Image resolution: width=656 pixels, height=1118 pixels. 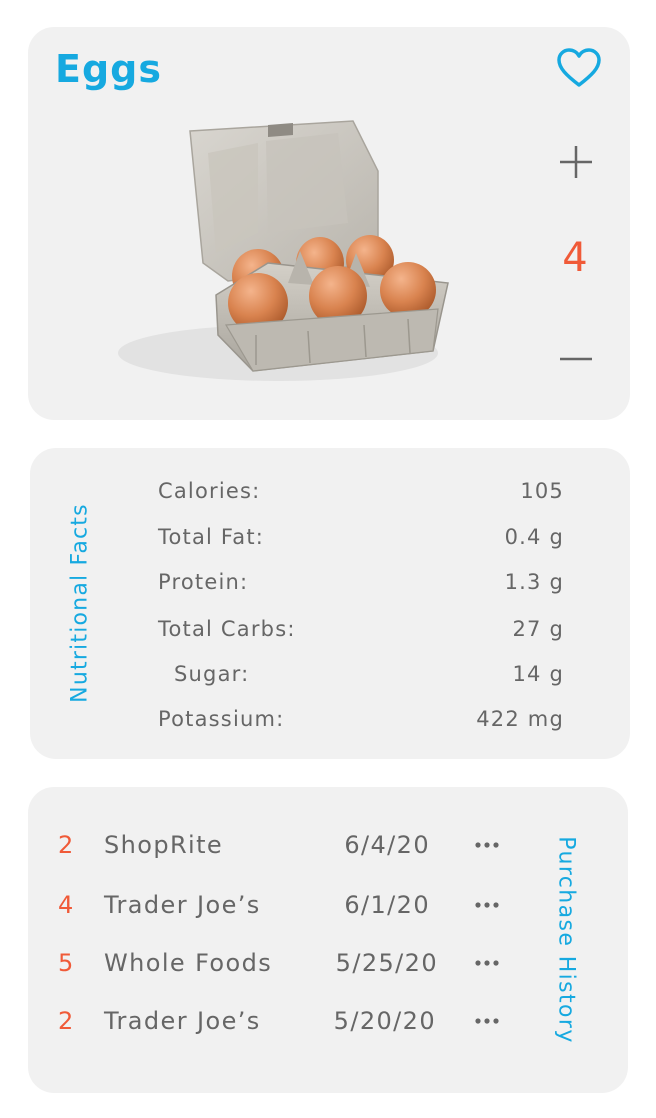 I want to click on nutrition-row: Sugar: 14 g, so click(x=361, y=677).